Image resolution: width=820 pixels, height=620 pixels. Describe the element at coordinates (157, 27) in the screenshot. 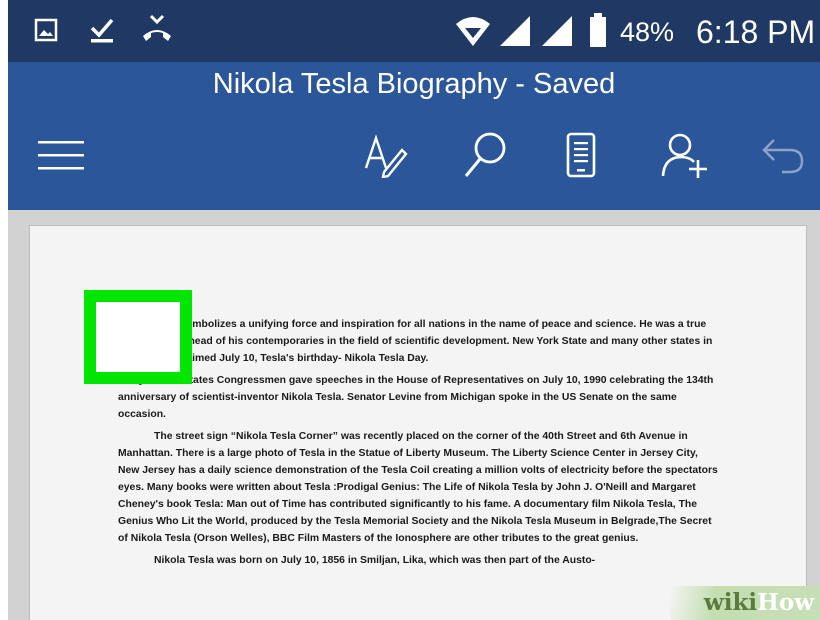

I see `missed-call-icon` at that location.